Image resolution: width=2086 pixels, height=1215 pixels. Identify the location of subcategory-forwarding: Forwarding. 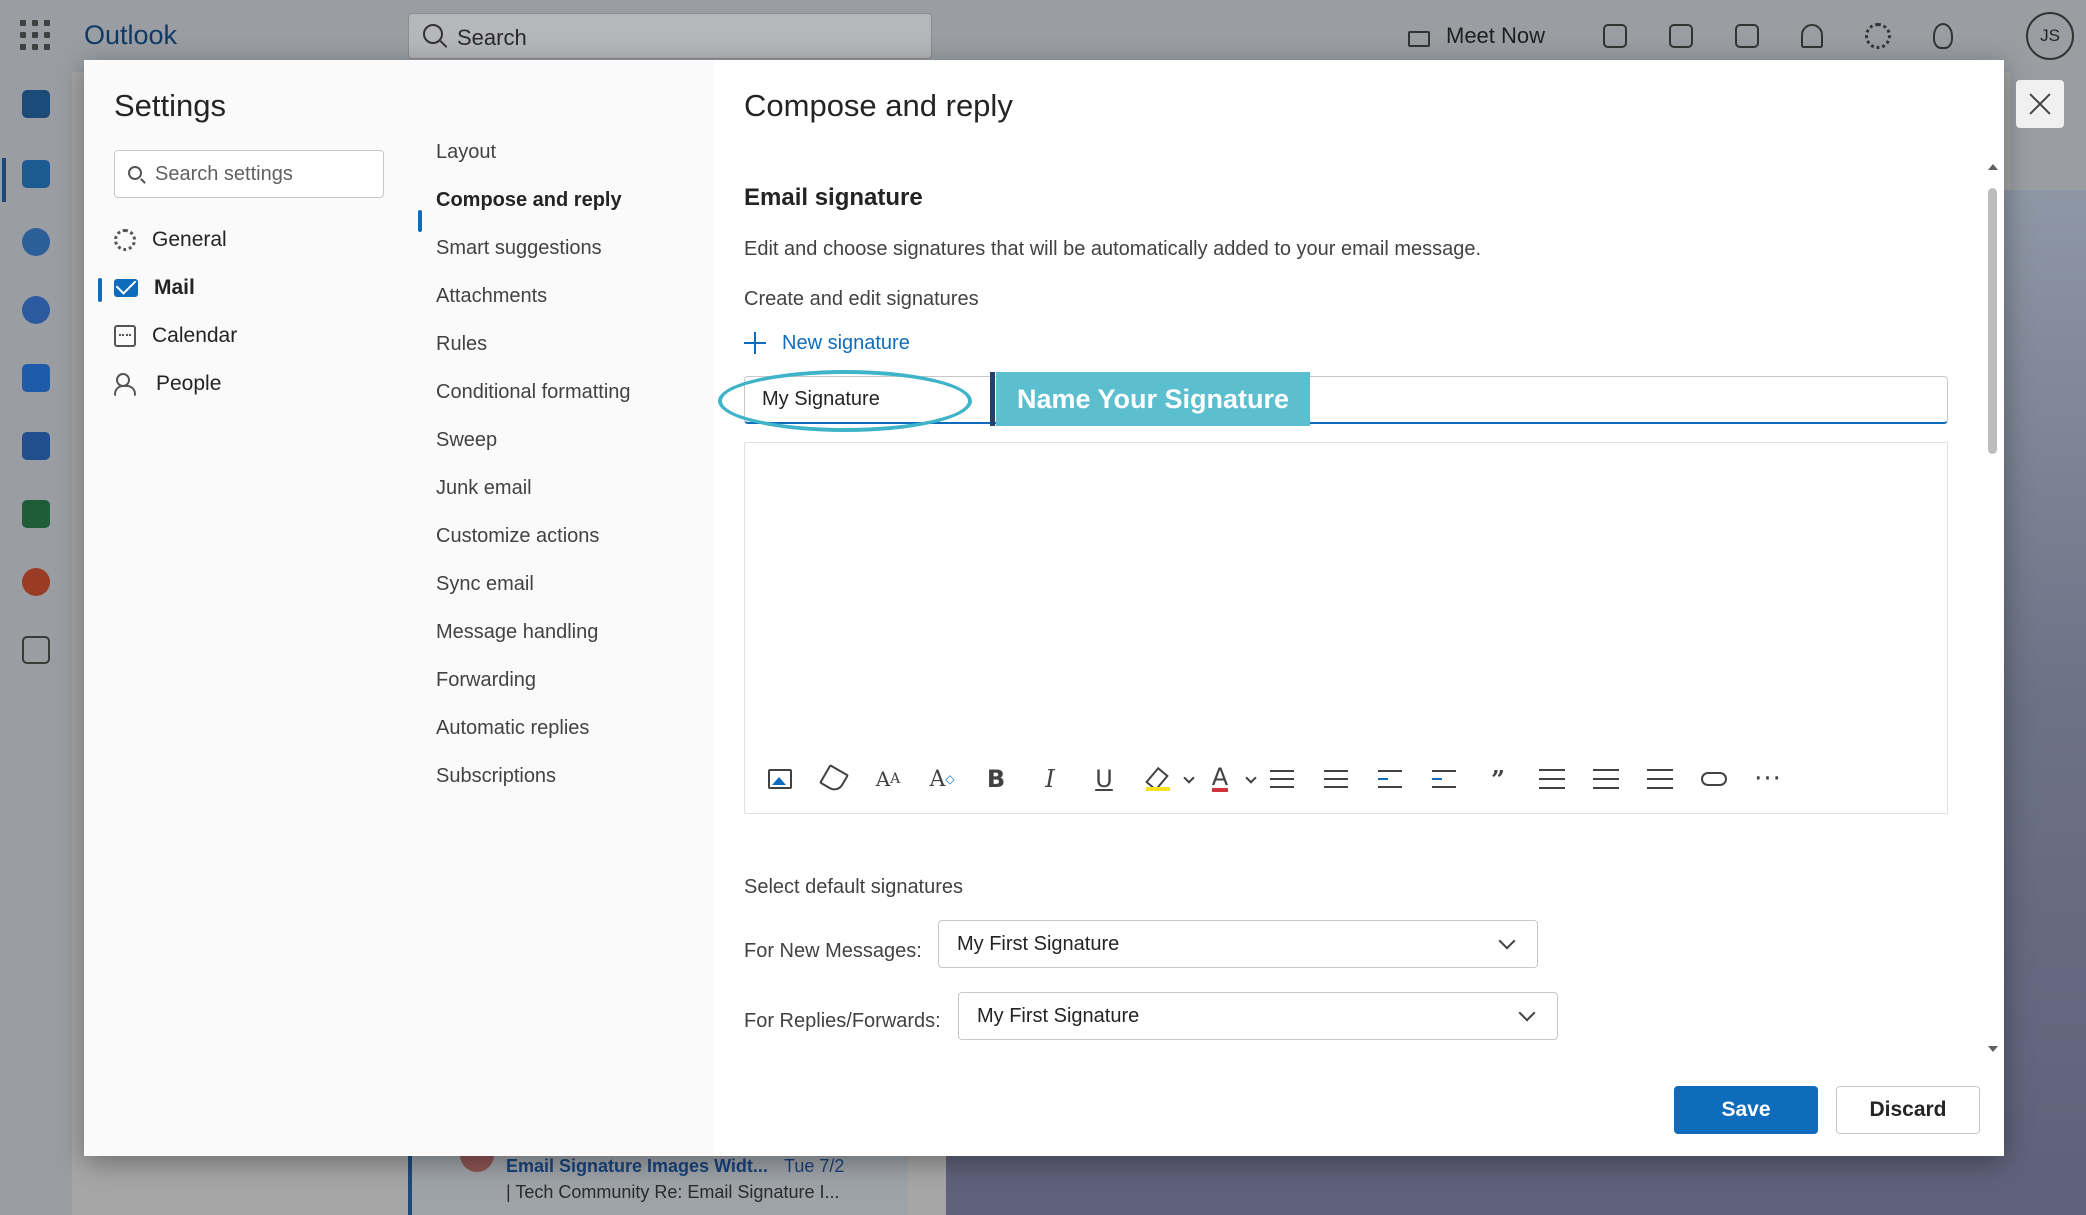
(486, 680).